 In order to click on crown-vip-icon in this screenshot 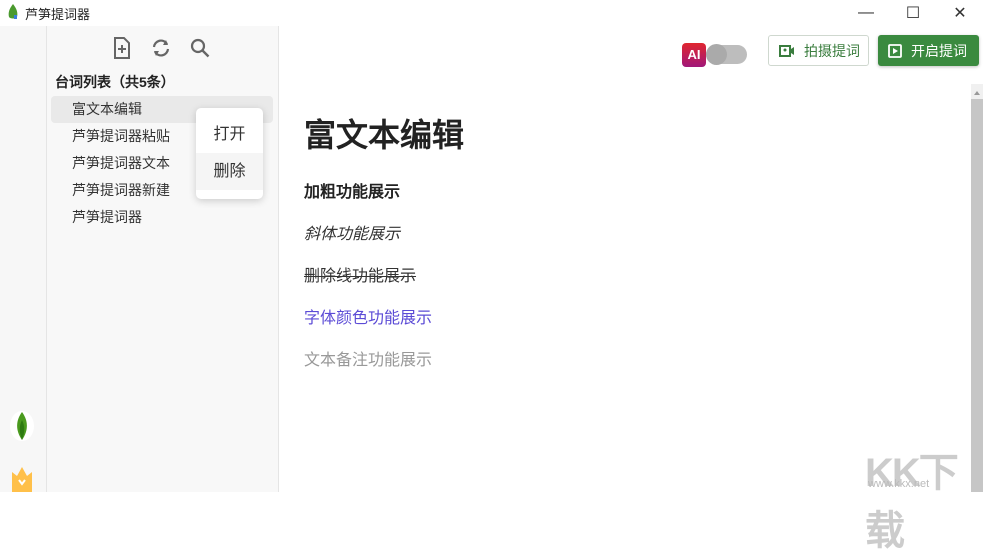, I will do `click(22, 479)`.